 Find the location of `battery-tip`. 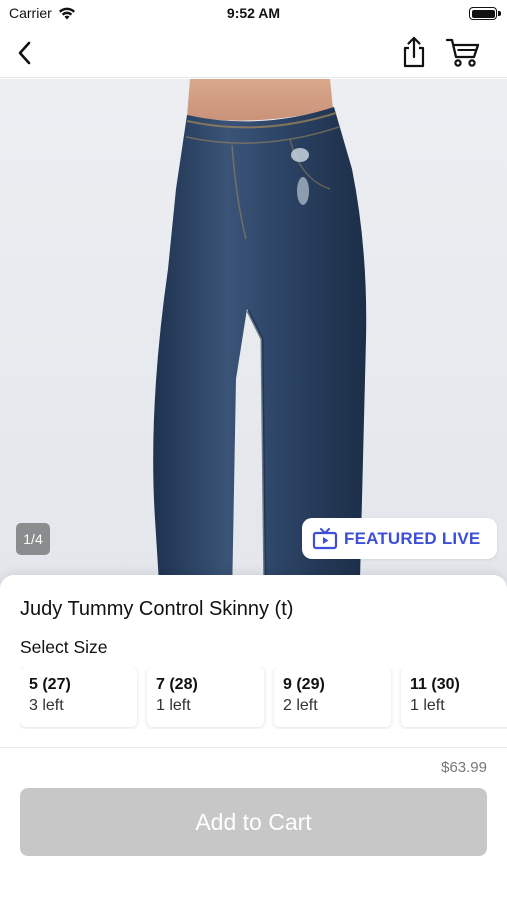

battery-tip is located at coordinates (499, 13).